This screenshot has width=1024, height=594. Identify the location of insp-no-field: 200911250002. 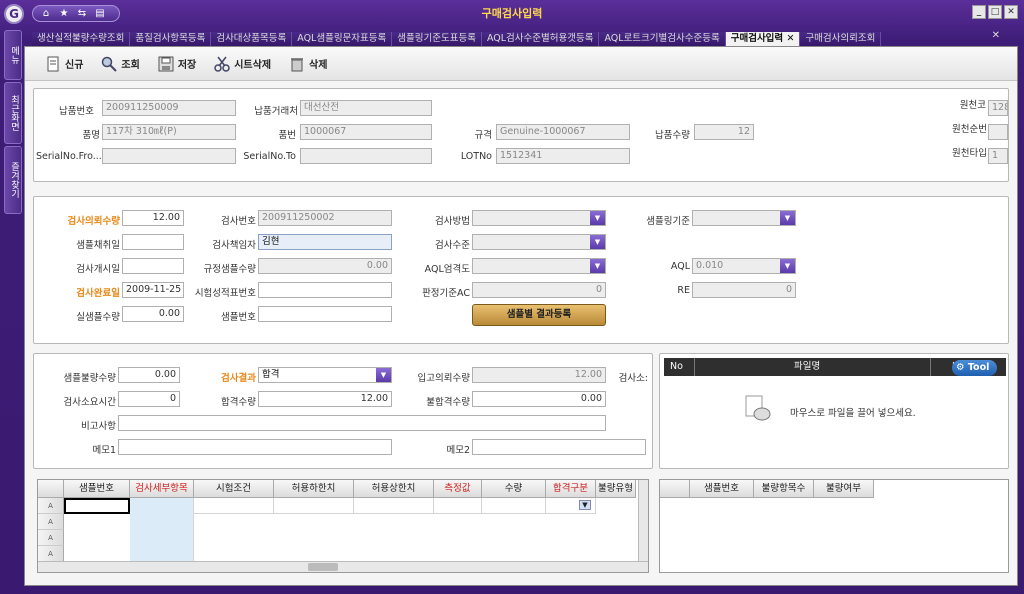
(325, 218).